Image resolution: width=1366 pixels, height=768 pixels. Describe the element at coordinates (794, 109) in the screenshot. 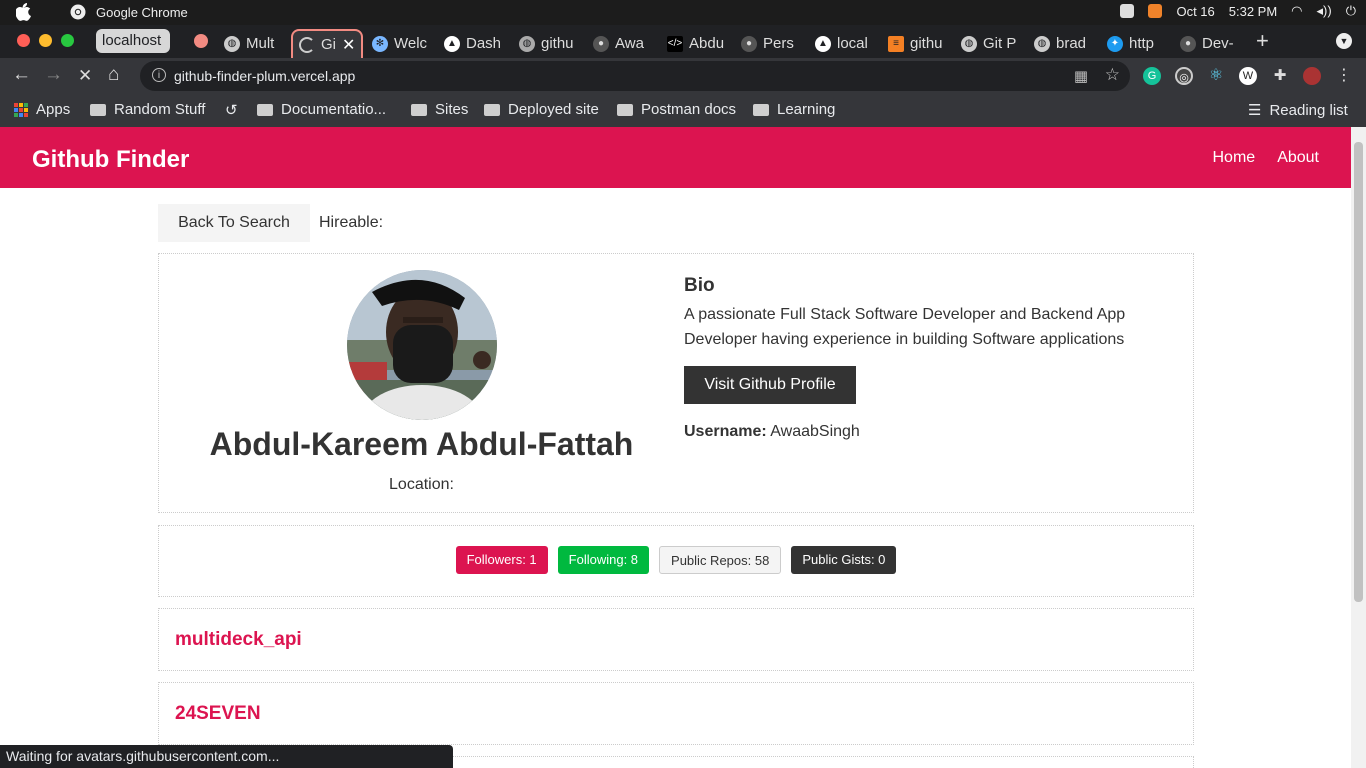

I see `bookmark-learning: Learning` at that location.